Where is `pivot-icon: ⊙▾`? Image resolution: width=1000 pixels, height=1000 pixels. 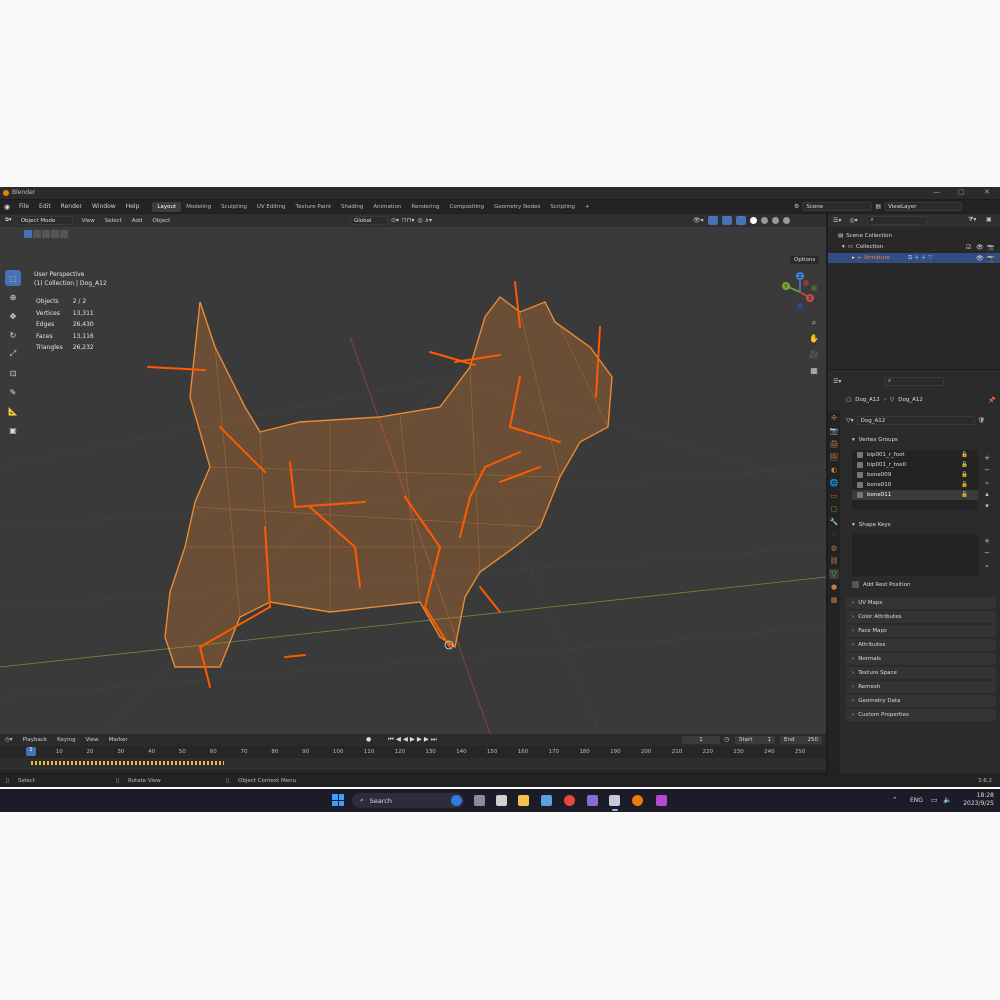
pivot-icon: ⊙▾ is located at coordinates (395, 220).